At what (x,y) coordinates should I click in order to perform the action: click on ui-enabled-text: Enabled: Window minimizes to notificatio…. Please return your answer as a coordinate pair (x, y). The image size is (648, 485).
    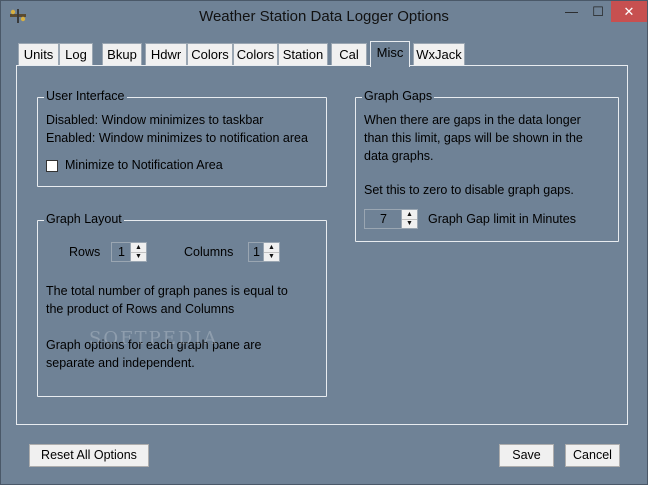
    Looking at the image, I should click on (177, 138).